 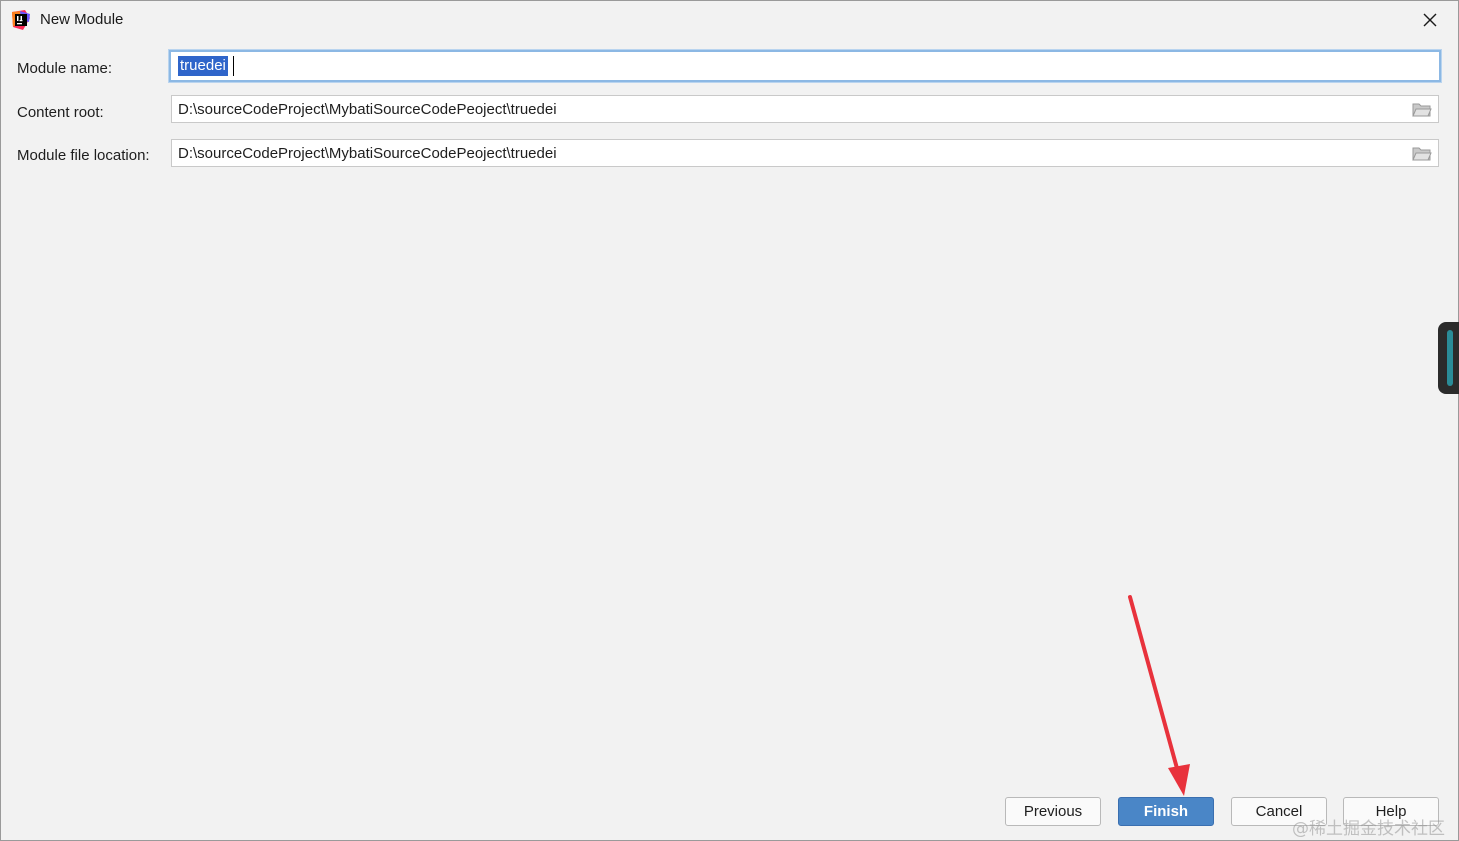 What do you see at coordinates (203, 66) in the screenshot?
I see `module-name-value: truedei` at bounding box center [203, 66].